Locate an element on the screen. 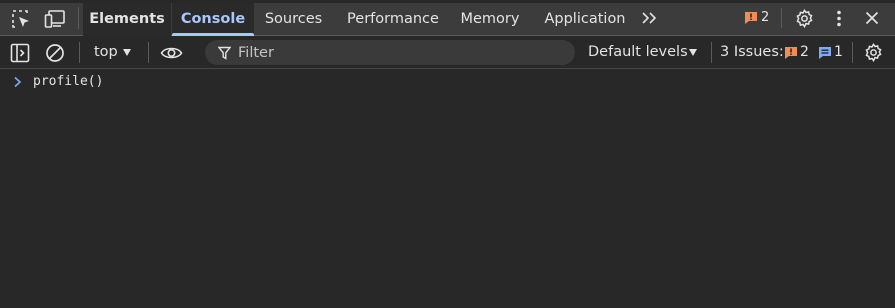 The image size is (895, 308). context-selector: top is located at coordinates (106, 52).